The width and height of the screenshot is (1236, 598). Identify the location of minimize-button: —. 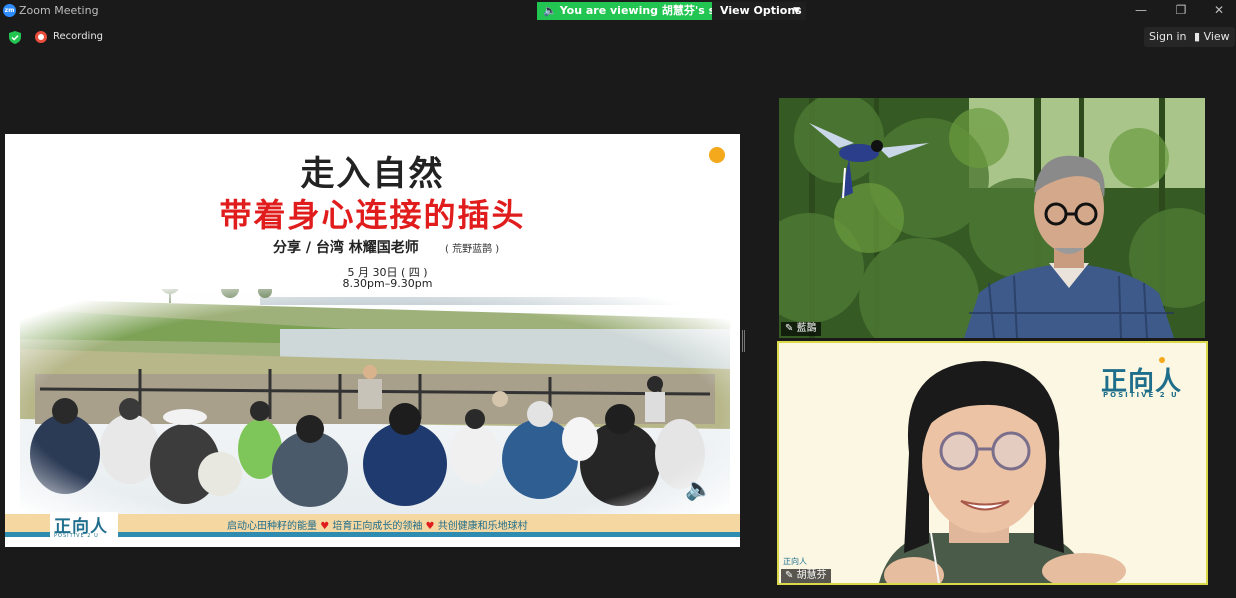
(1141, 10).